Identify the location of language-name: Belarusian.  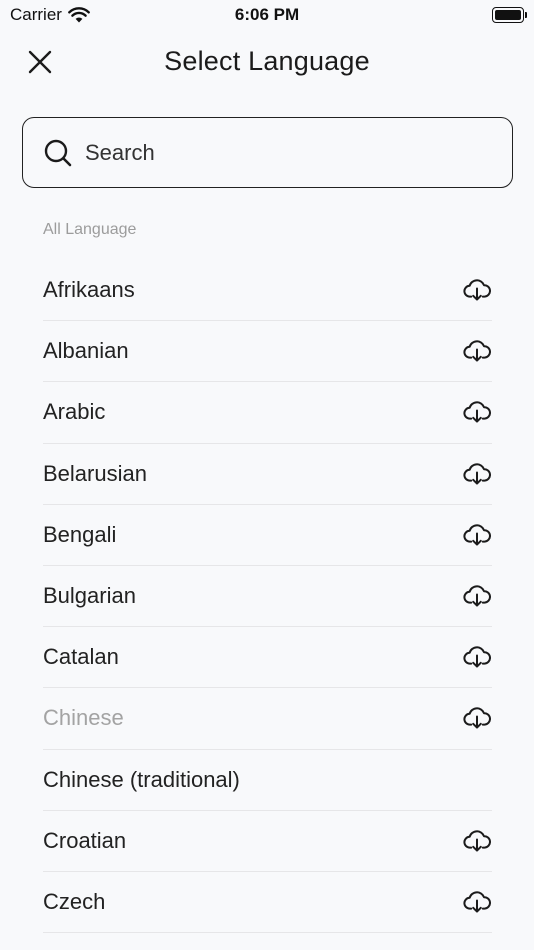
(95, 473).